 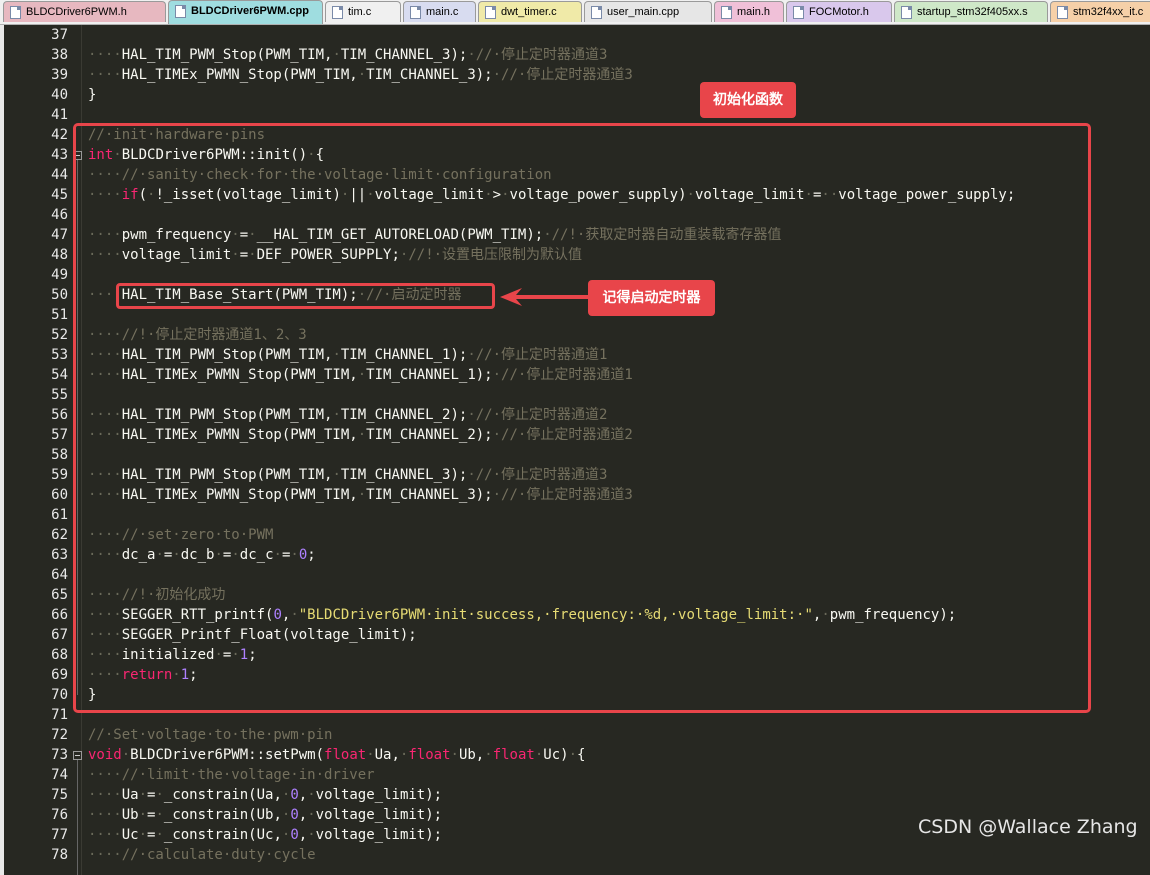 I want to click on code-token: HAL_TIMEx_PWMN_Stop(PWM_TIM,, so click(x=239, y=75).